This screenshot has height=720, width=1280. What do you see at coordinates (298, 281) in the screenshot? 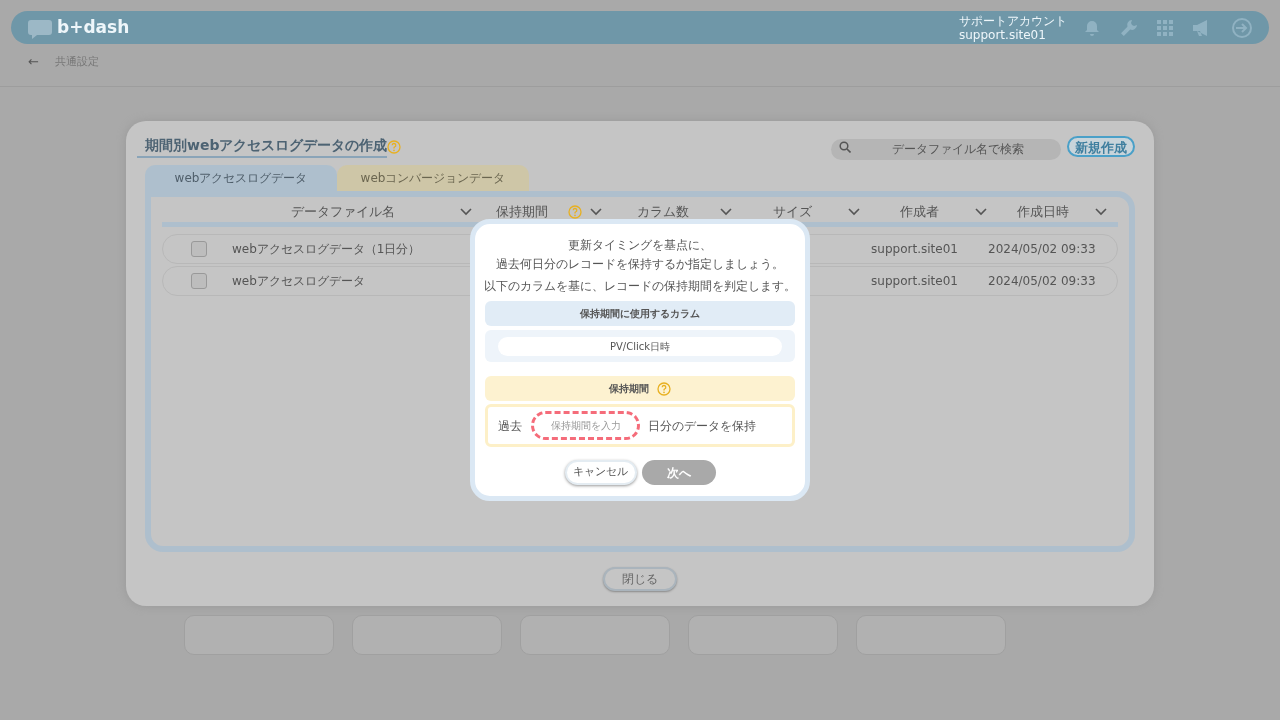
I see `table-cell-text: webアクセスログデータ` at bounding box center [298, 281].